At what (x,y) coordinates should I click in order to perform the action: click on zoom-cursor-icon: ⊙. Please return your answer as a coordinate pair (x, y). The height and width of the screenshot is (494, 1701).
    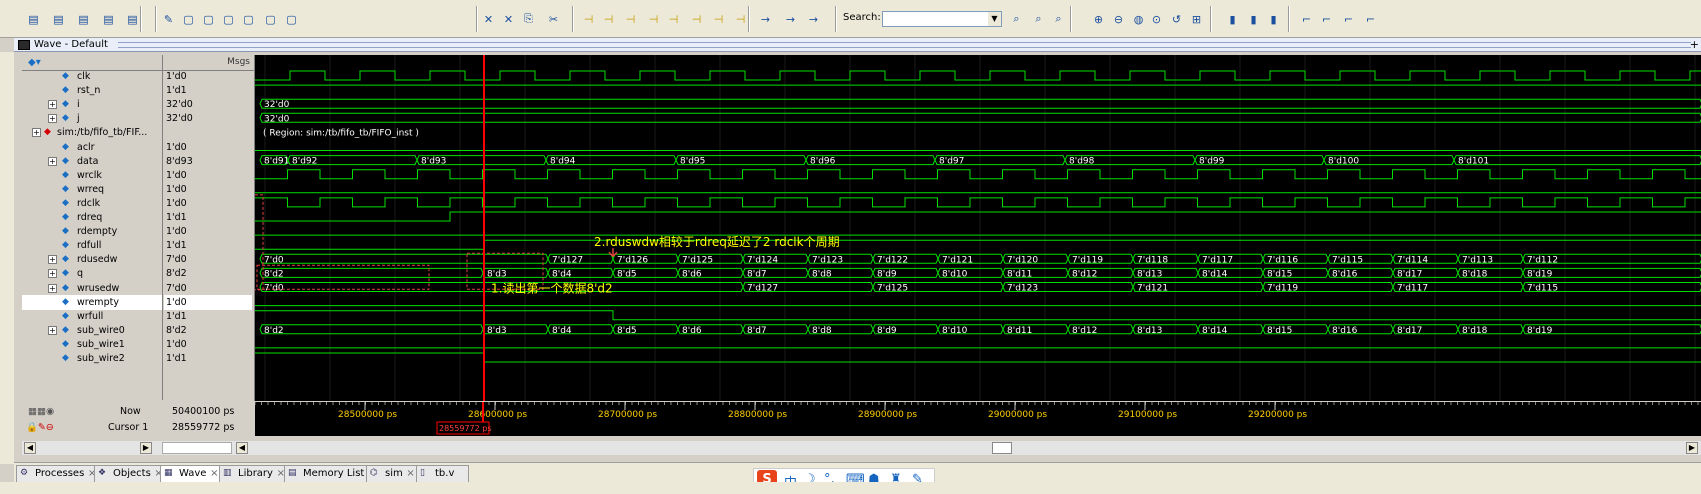
    Looking at the image, I should click on (1156, 19).